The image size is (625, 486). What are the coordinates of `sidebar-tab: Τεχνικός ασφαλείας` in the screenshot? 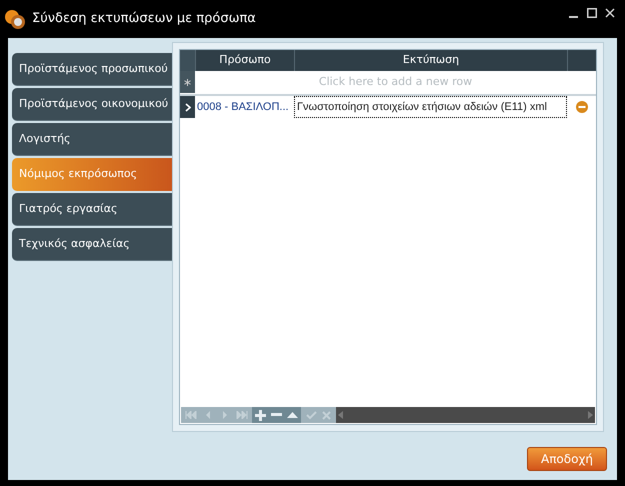 It's located at (92, 244).